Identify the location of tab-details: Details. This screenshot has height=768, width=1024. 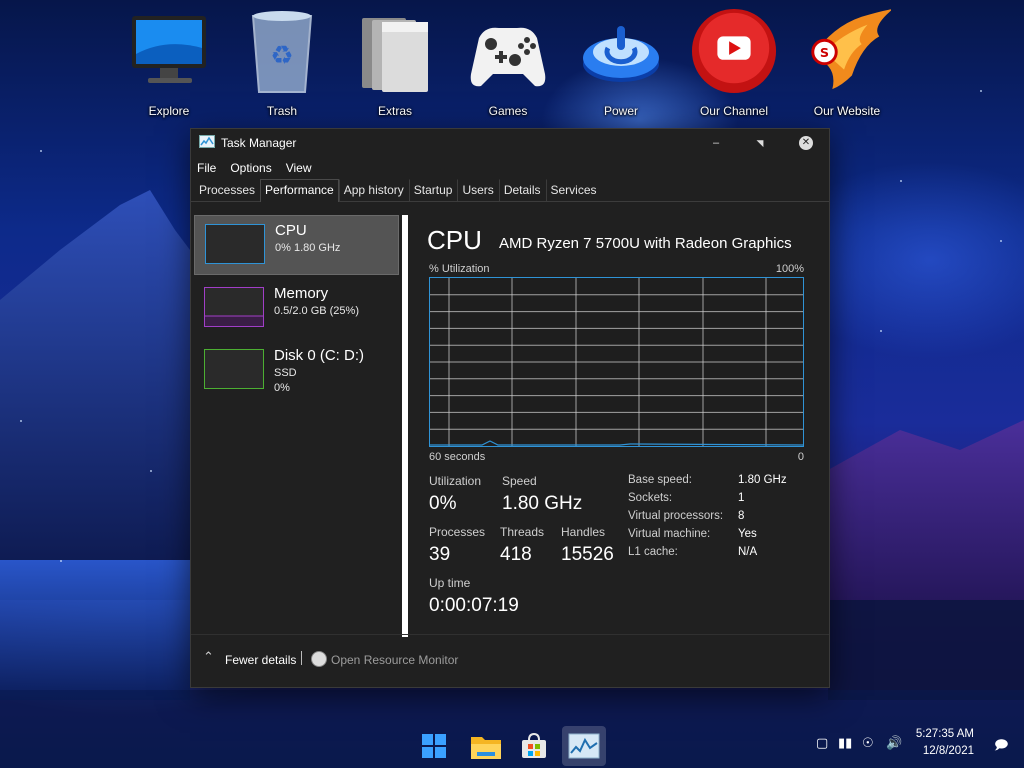
(522, 190).